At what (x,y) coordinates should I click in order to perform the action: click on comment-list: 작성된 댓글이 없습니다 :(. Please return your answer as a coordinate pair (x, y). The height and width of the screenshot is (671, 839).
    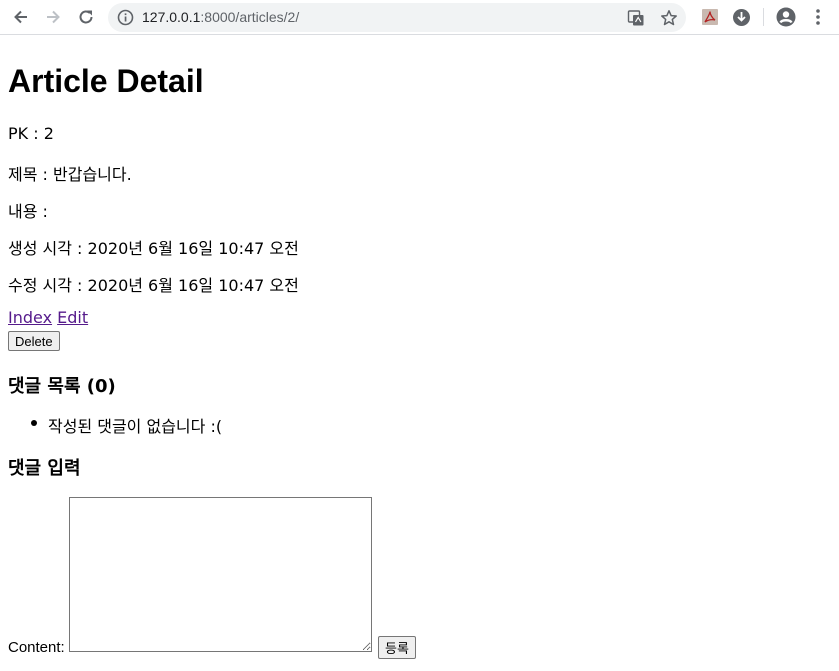
    Looking at the image, I should click on (115, 425).